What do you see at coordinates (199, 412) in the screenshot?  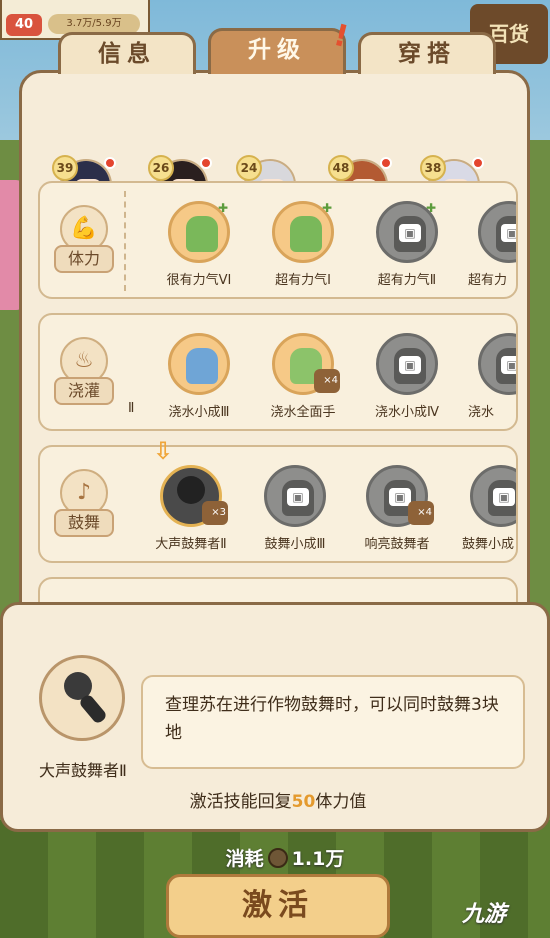 I see `skill-name: 浇水小成Ⅲ` at bounding box center [199, 412].